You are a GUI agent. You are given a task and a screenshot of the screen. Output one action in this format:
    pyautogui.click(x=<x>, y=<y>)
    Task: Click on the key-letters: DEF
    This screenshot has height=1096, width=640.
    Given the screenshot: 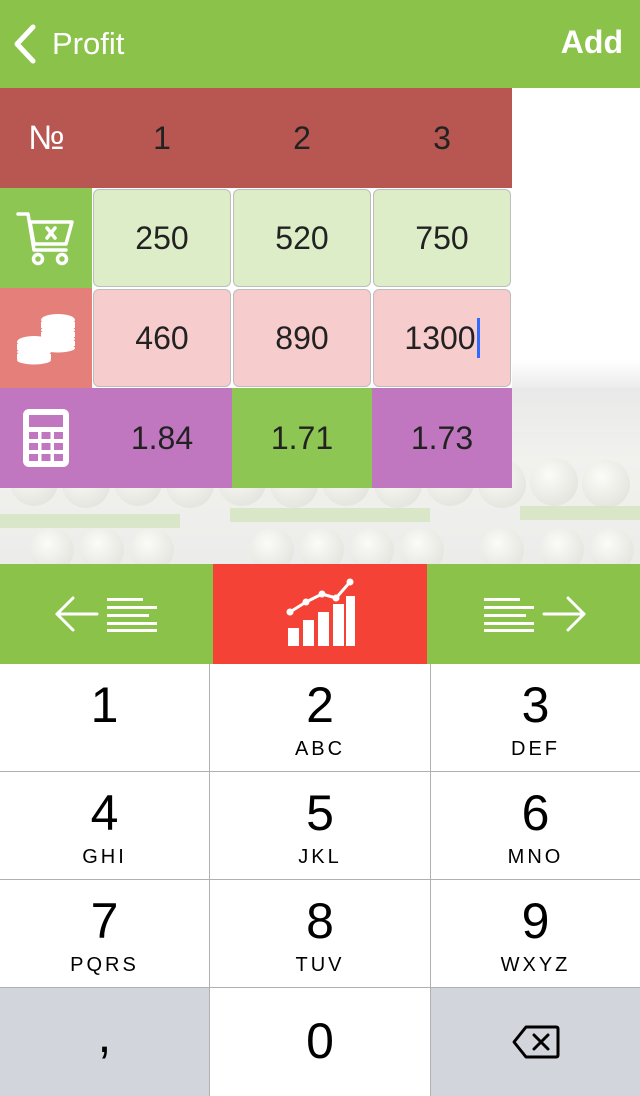 What is the action you would take?
    pyautogui.click(x=535, y=749)
    